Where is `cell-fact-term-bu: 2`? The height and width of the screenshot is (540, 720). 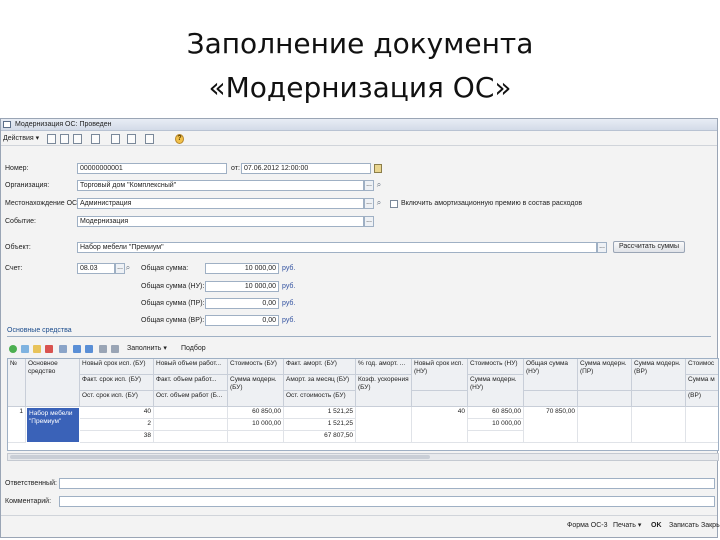 cell-fact-term-bu: 2 is located at coordinates (117, 425).